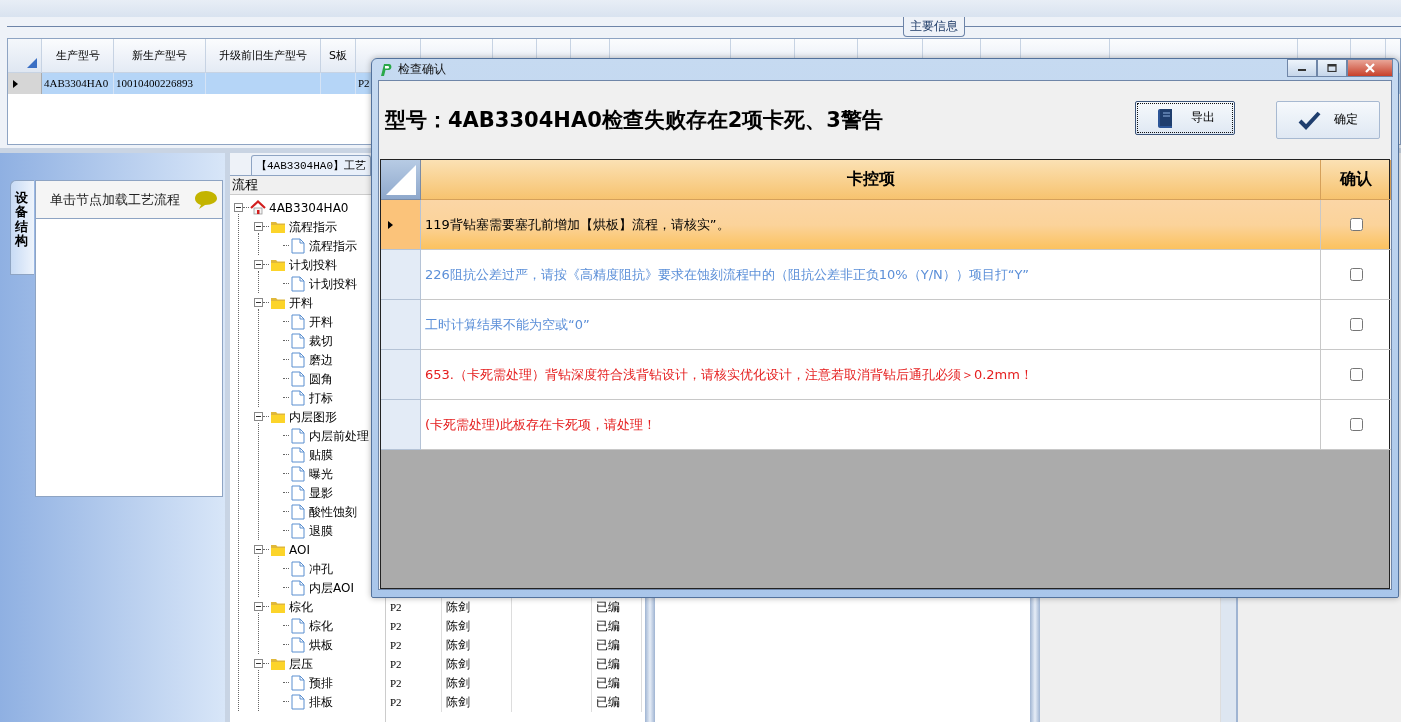 This screenshot has height=722, width=1401. I want to click on table-cell: 10010400226893, so click(160, 83).